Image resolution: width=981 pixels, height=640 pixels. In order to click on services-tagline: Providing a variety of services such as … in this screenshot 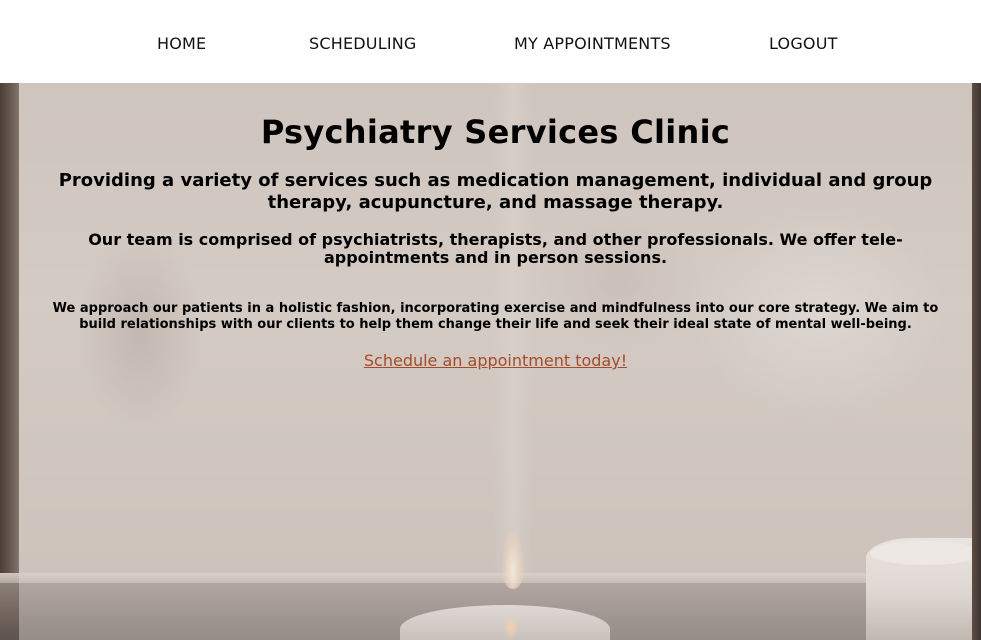, I will do `click(495, 191)`.